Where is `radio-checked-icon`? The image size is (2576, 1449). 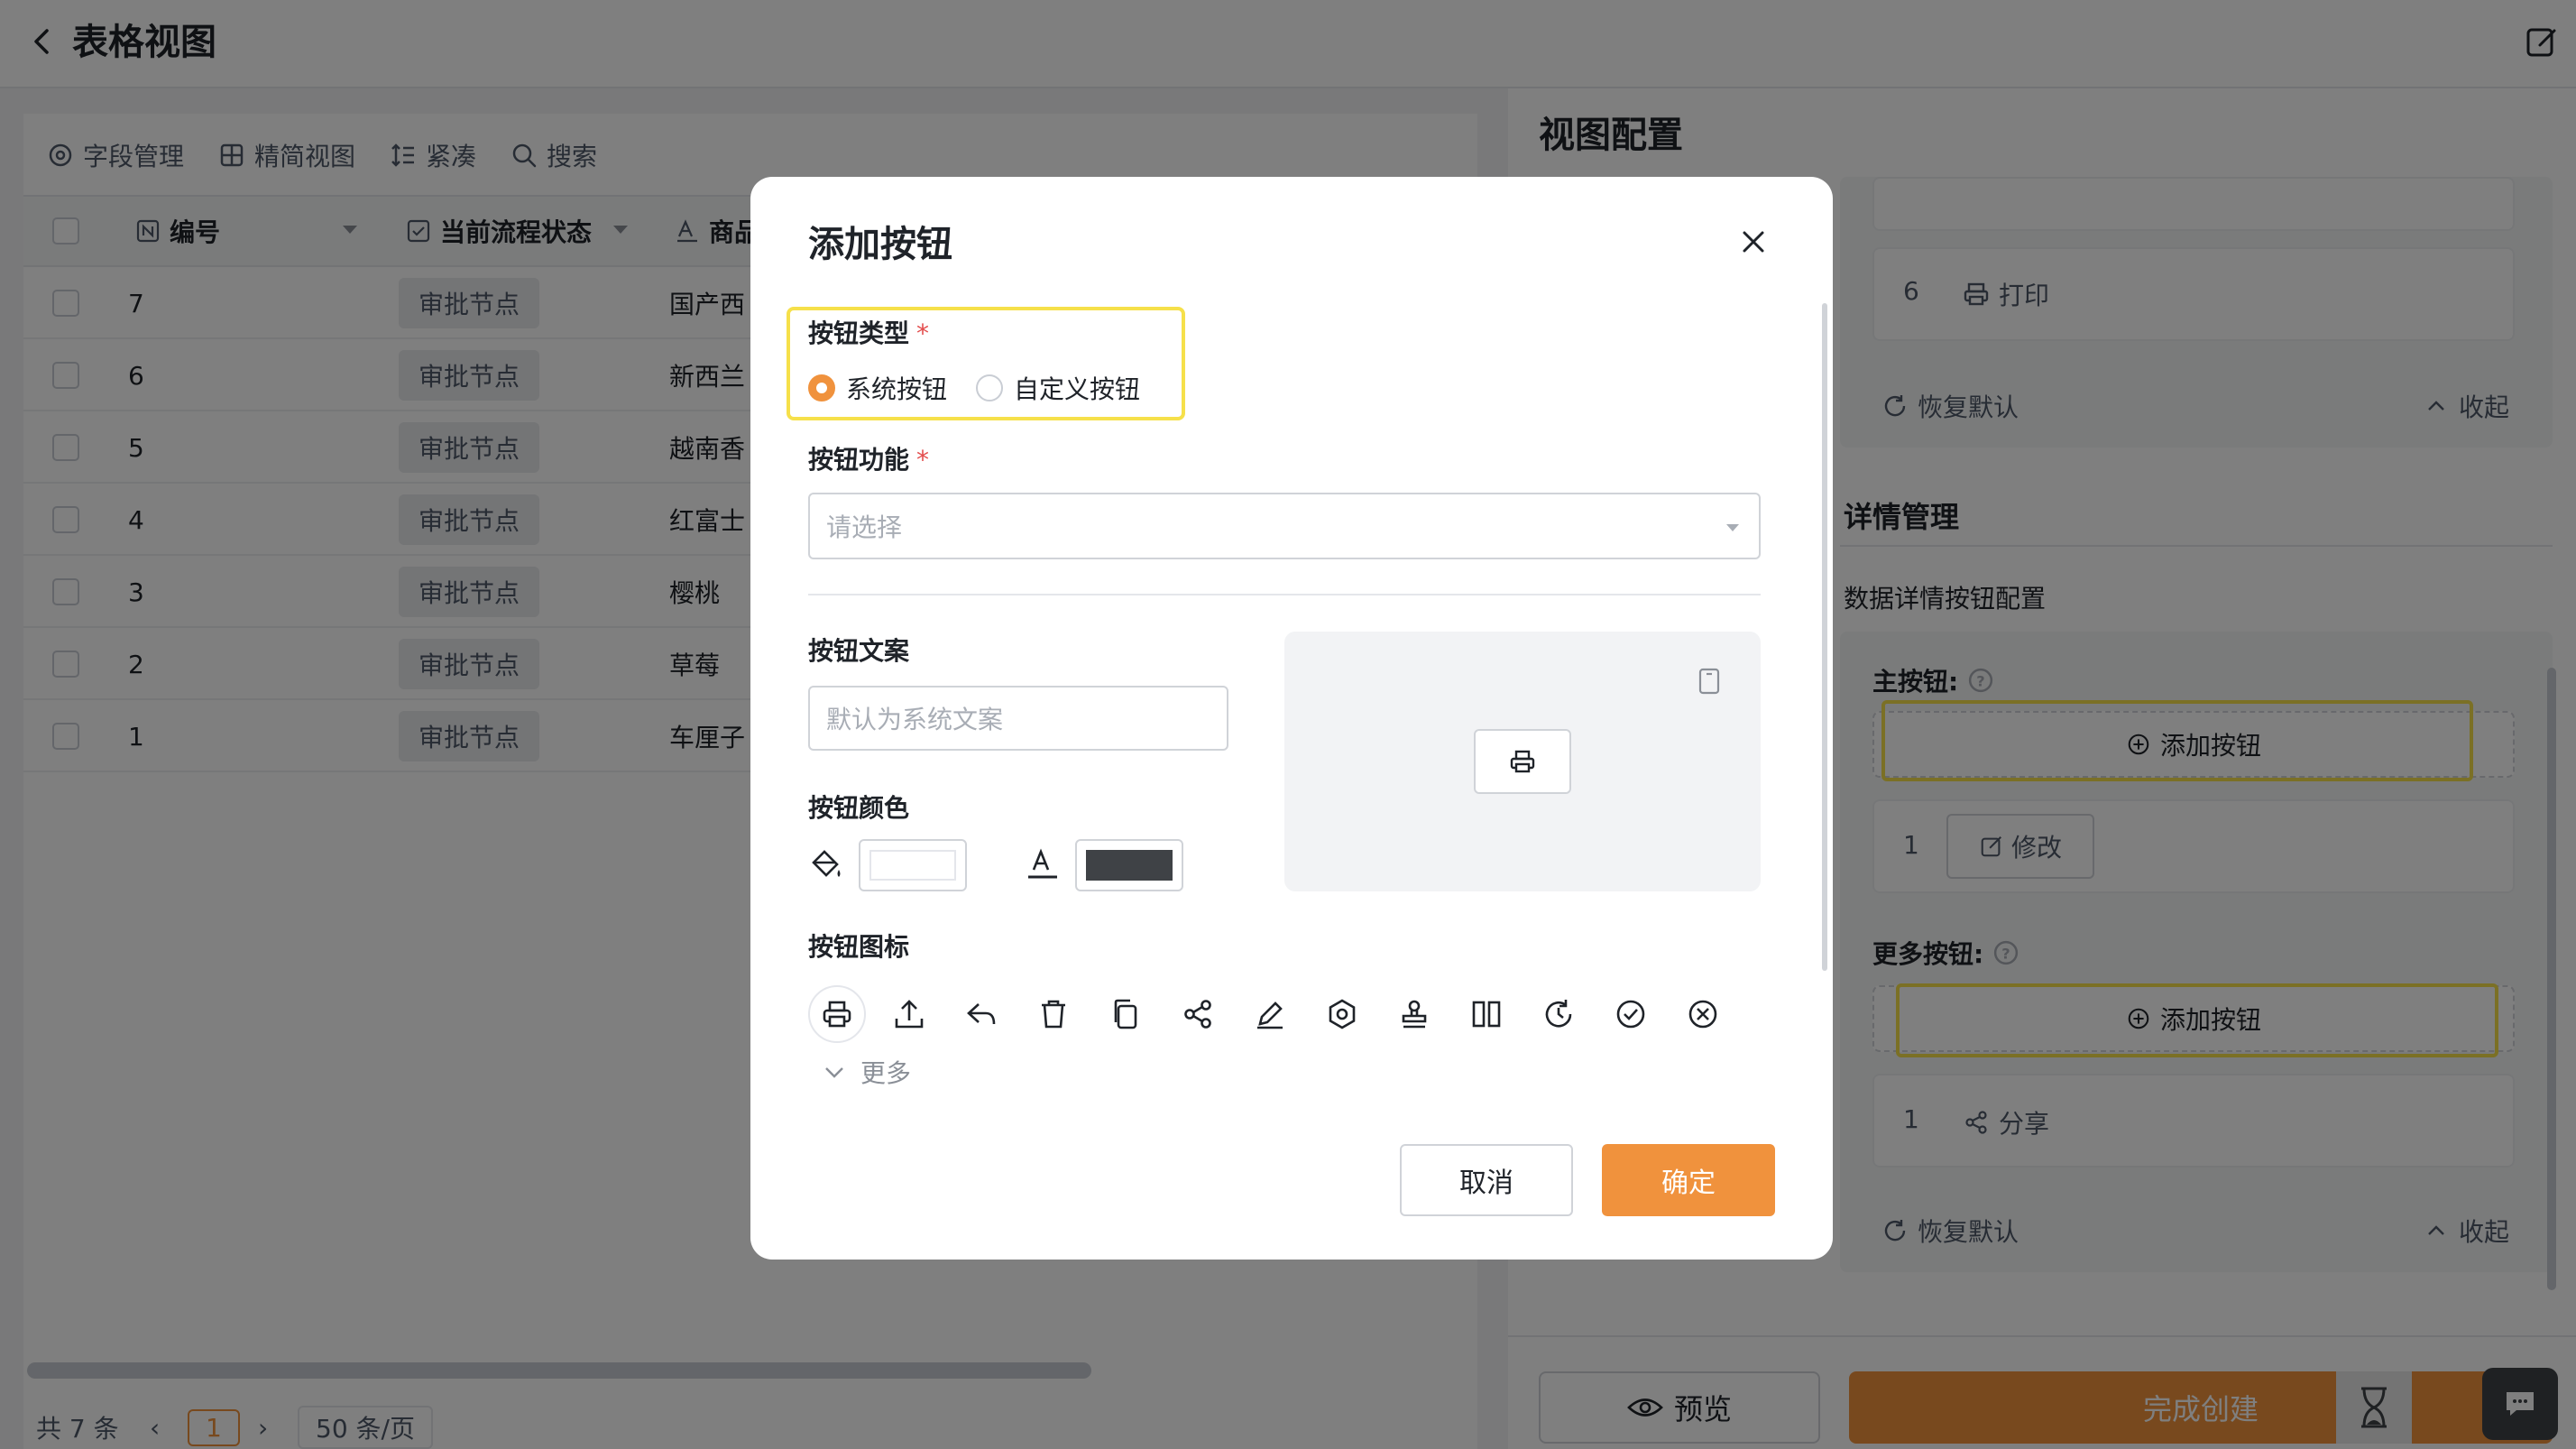
radio-checked-icon is located at coordinates (822, 388).